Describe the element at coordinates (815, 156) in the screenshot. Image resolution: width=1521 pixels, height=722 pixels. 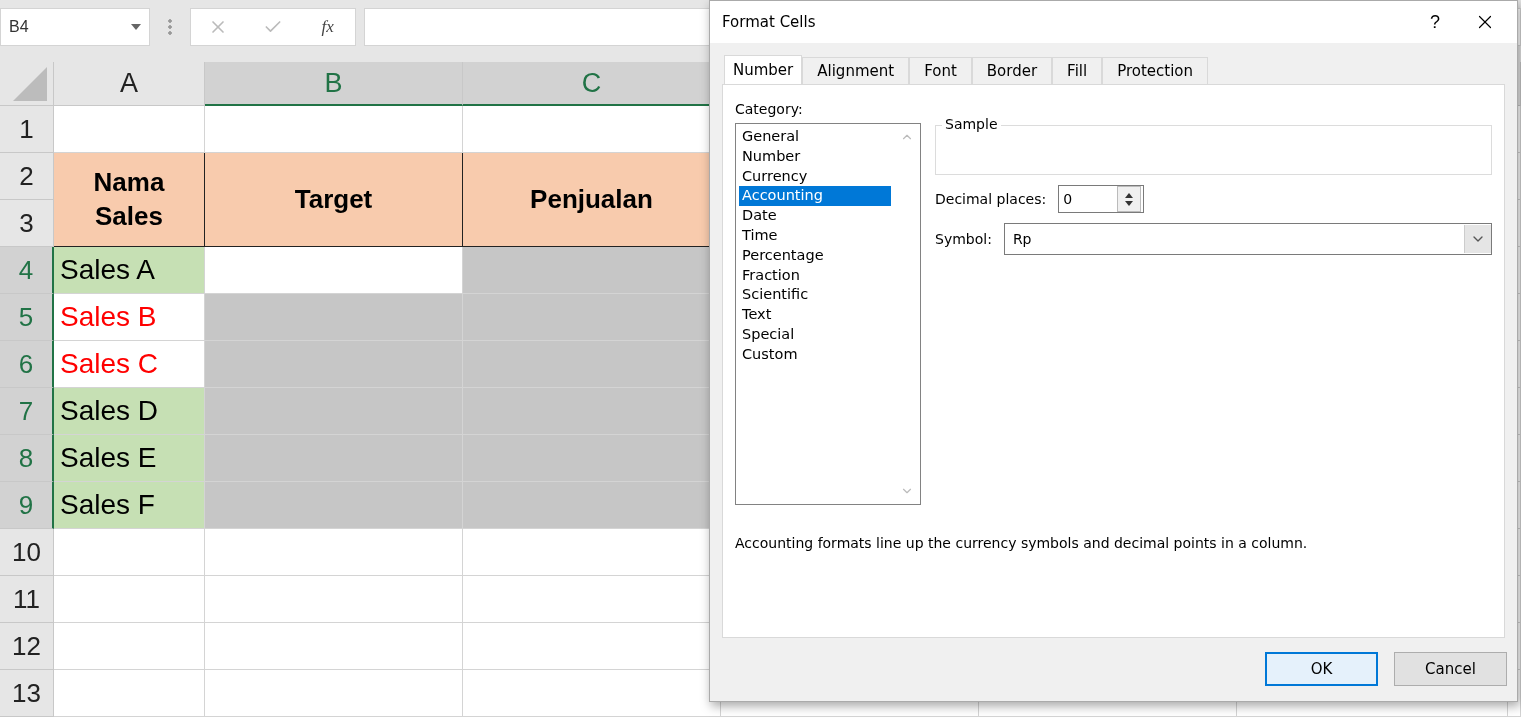
I see `category-item: Number` at that location.